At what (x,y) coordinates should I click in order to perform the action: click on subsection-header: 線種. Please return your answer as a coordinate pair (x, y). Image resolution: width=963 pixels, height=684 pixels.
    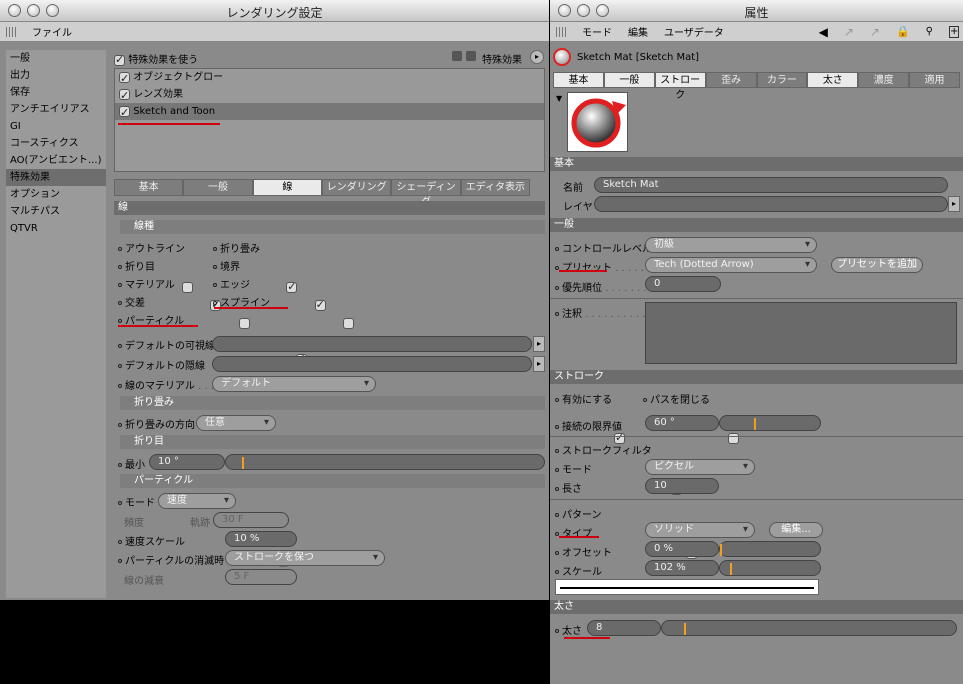
    Looking at the image, I should click on (332, 227).